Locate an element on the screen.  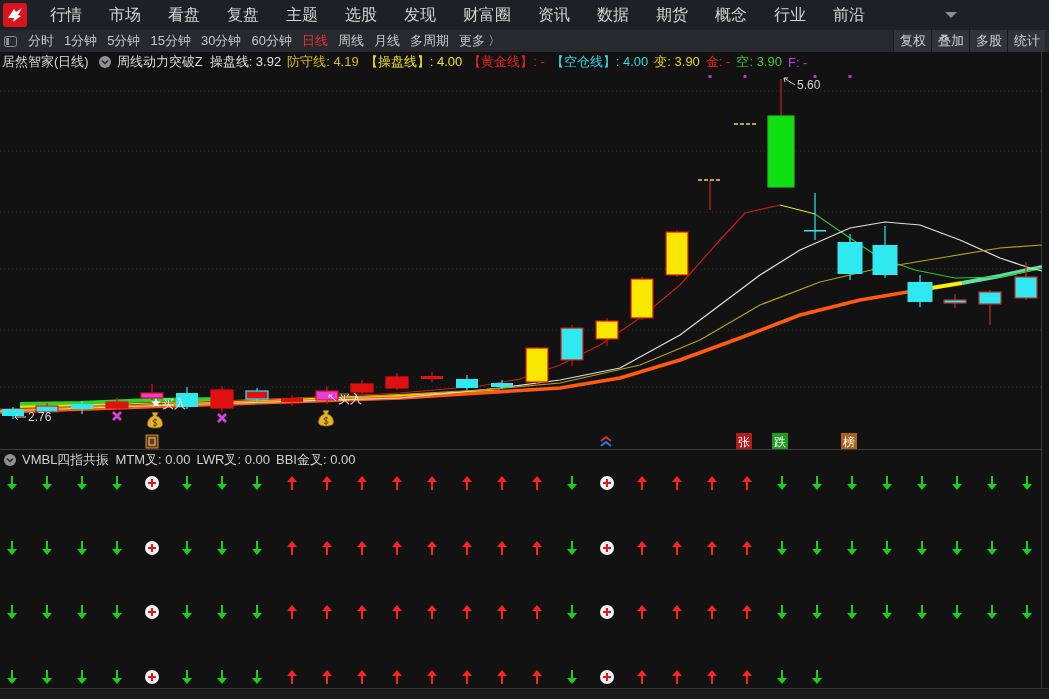
menu-item: 数据 is located at coordinates (613, 15).